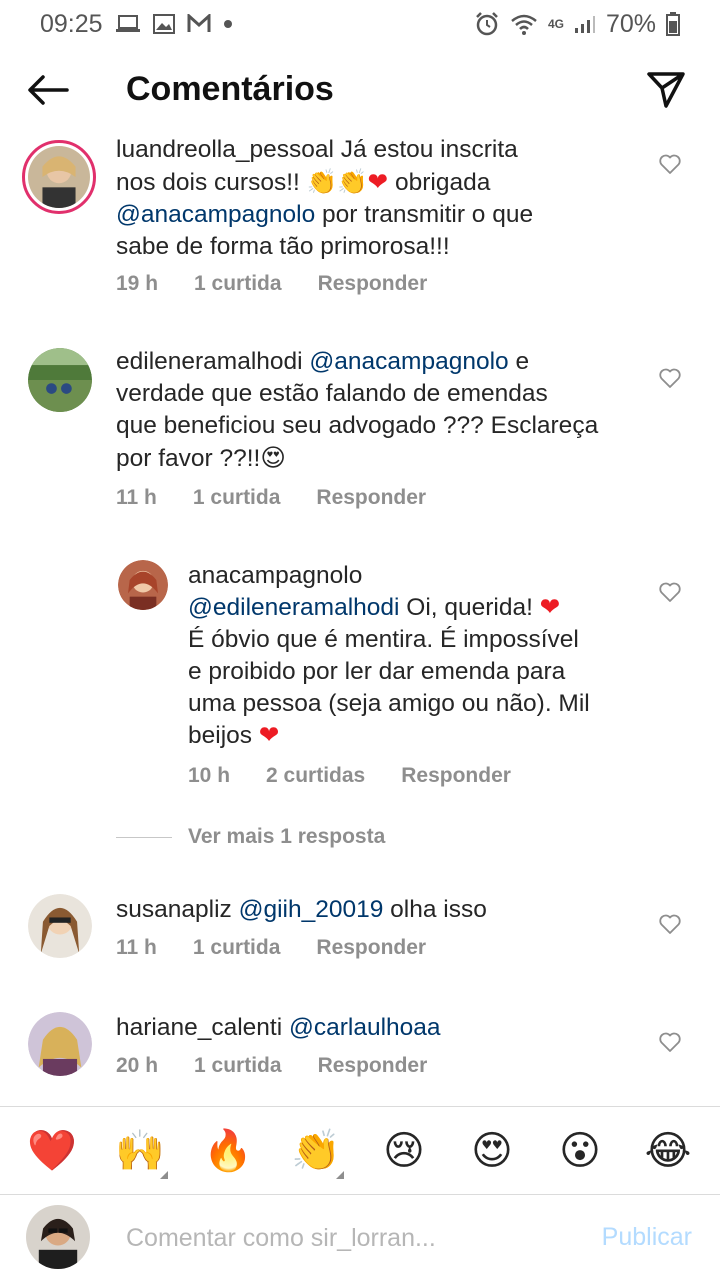  I want to click on wifi-icon, so click(524, 24).